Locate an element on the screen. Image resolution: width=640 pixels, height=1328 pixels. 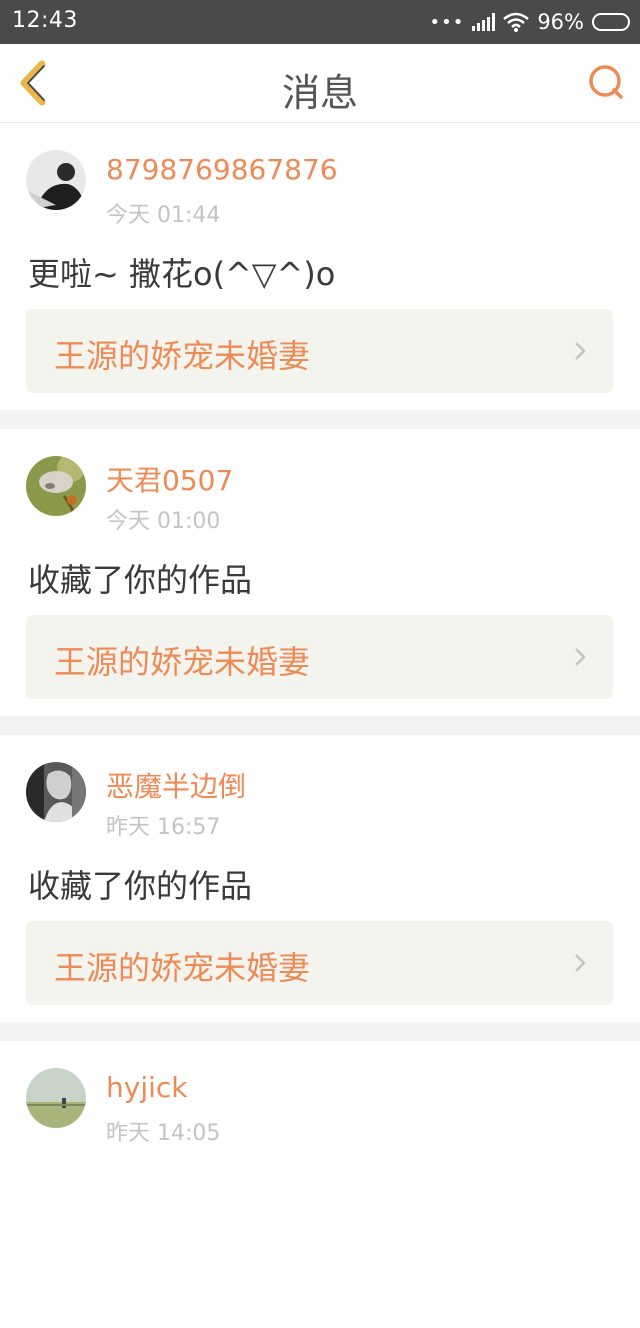
more-dots-icon: ••• is located at coordinates (447, 22).